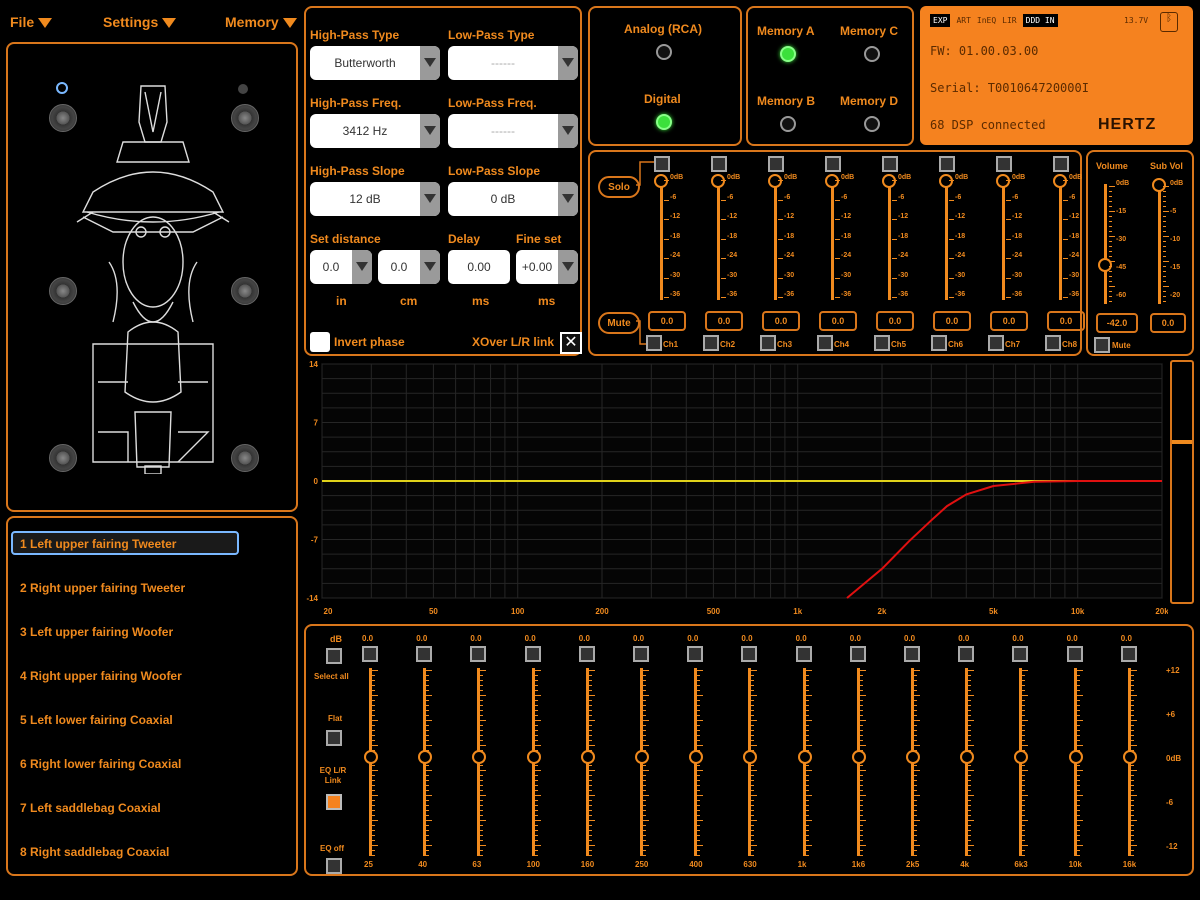 The height and width of the screenshot is (900, 1200). I want to click on list-item: 5 Left lower fairing Coaxial, so click(96, 720).